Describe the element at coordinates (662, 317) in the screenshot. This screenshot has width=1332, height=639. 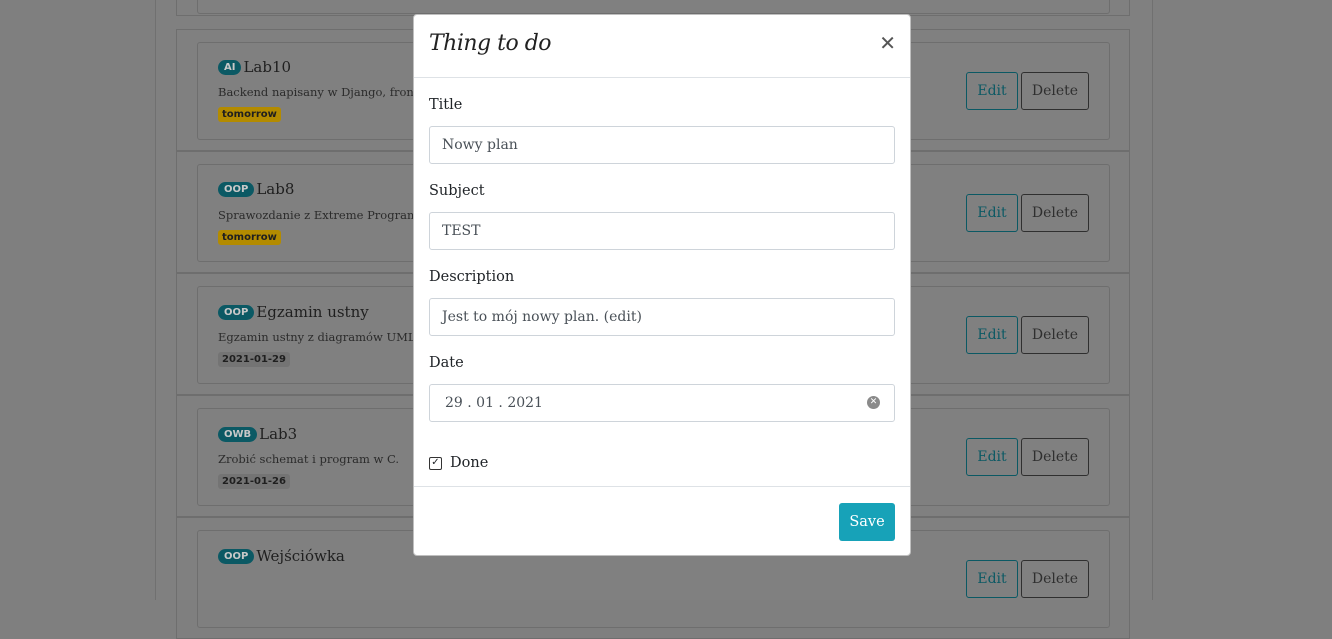
I see `description-input: Jest to mój nowy plan. (edit)` at that location.